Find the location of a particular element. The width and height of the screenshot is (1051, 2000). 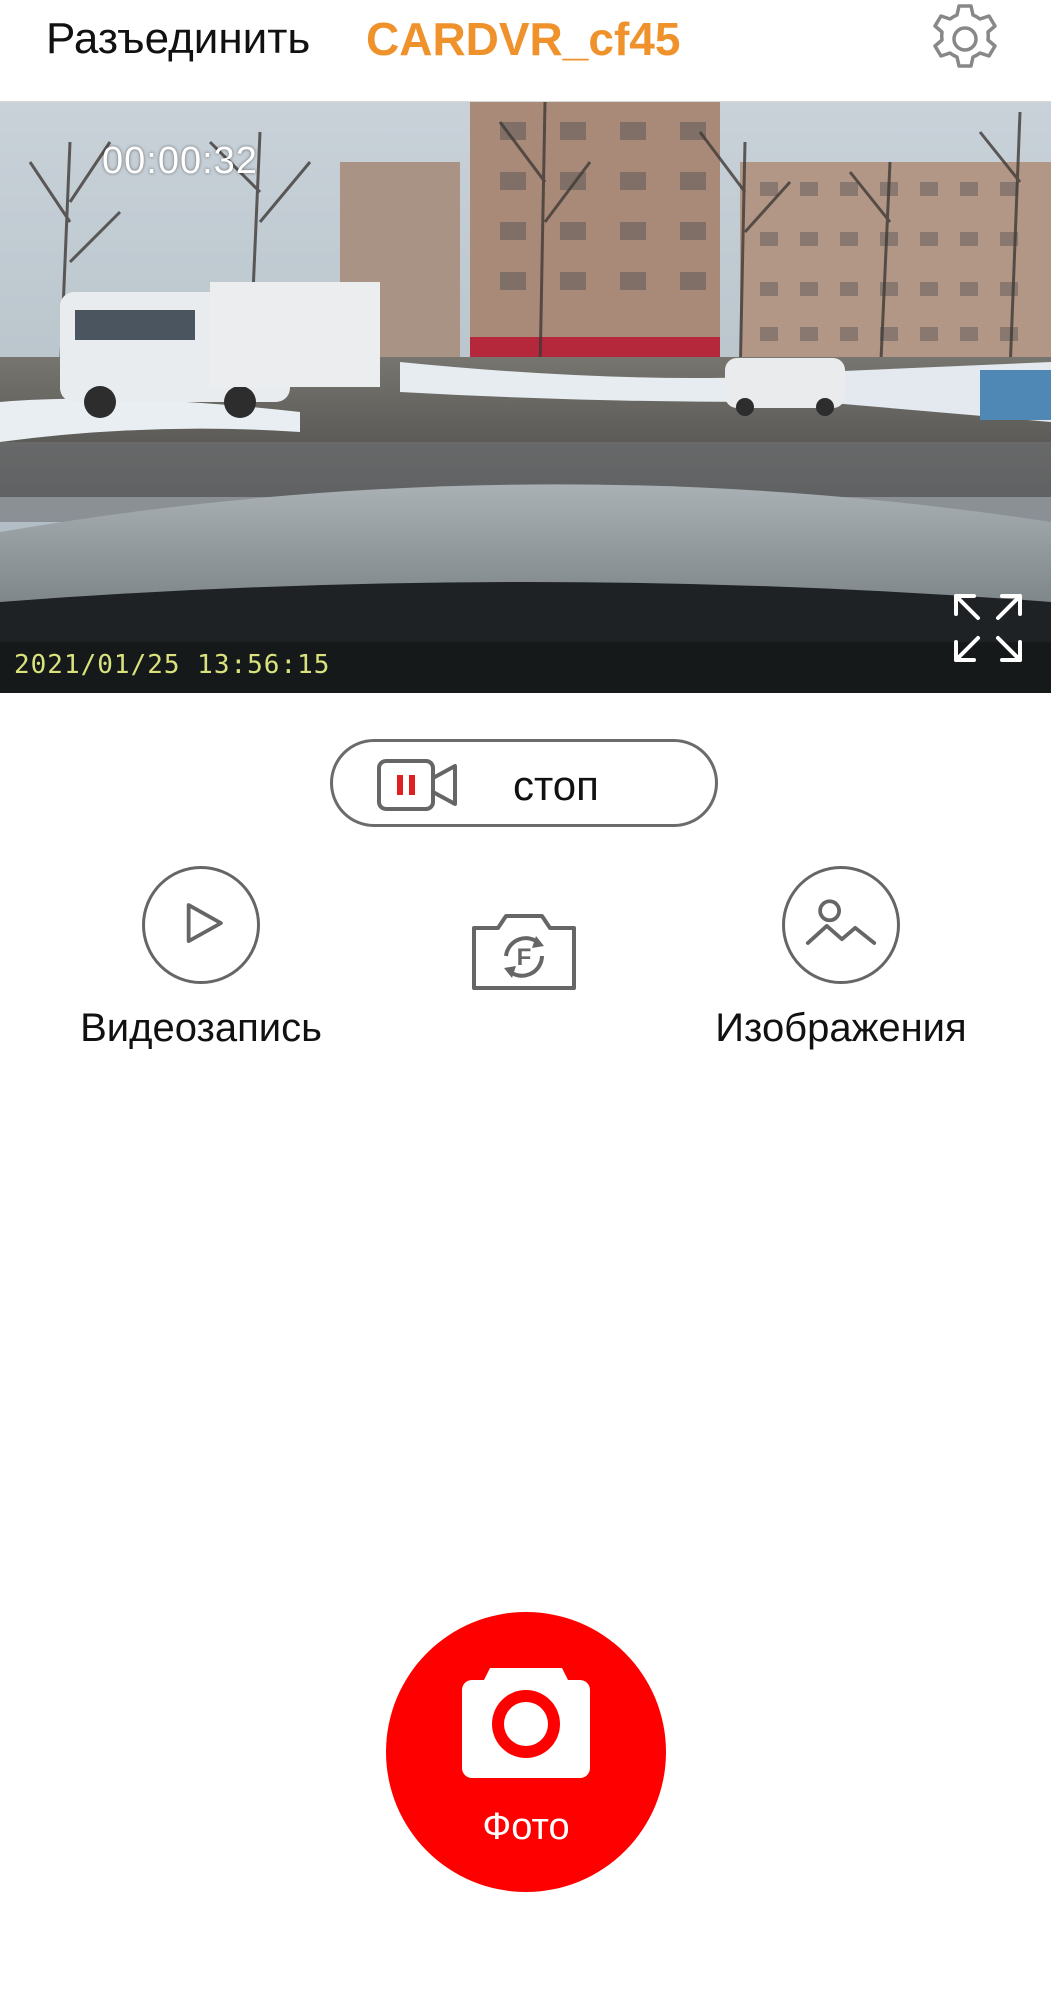

videos-label: Видеозапись is located at coordinates (201, 1028).